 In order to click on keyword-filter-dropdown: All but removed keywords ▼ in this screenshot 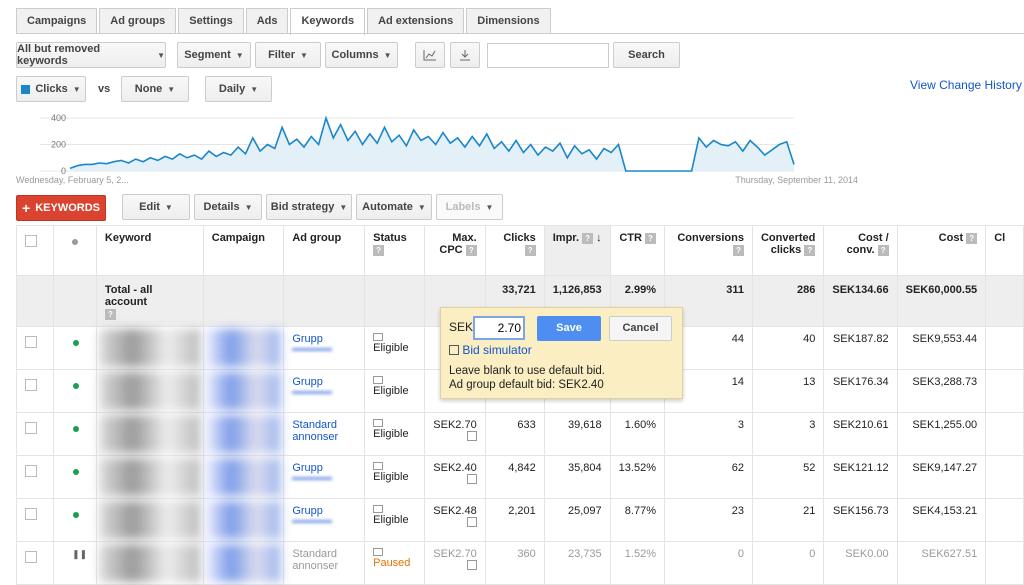, I will do `click(91, 55)`.